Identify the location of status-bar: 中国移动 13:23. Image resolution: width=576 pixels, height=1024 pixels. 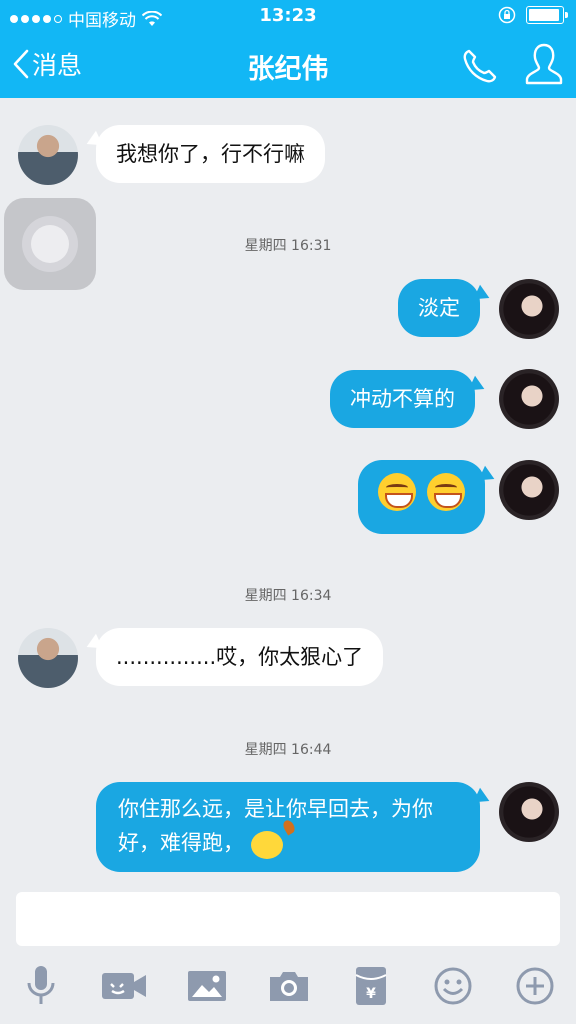
(288, 17).